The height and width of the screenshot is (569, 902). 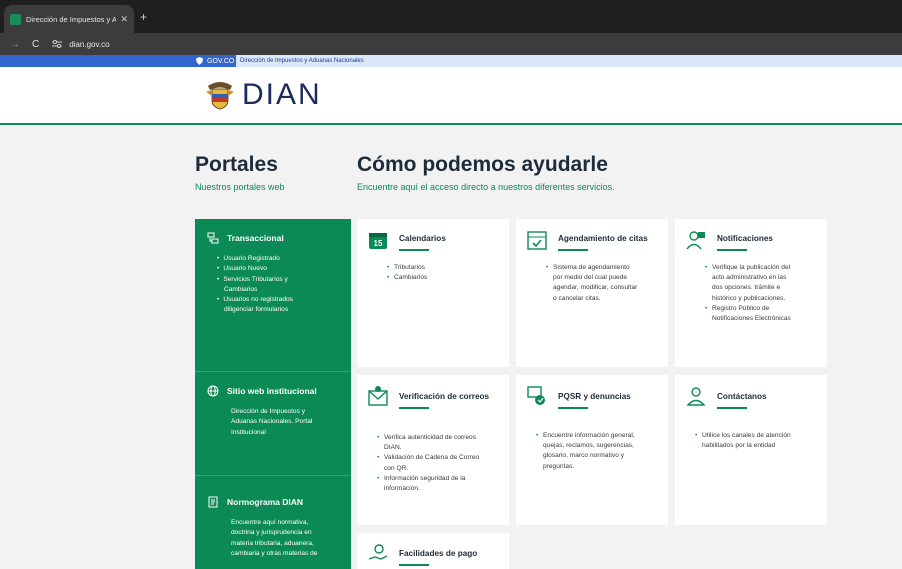 What do you see at coordinates (442, 268) in the screenshot?
I see `card-link-tributarios: Tributarios` at bounding box center [442, 268].